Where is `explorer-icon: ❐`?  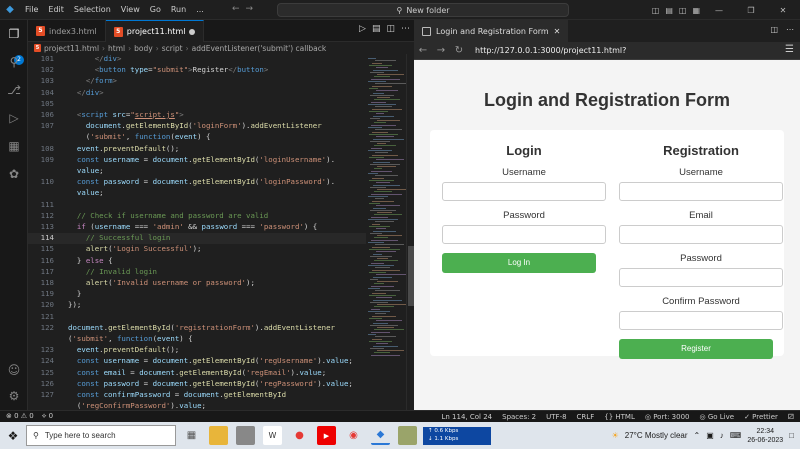
explorer-icon: ❐ is located at coordinates (14, 34).